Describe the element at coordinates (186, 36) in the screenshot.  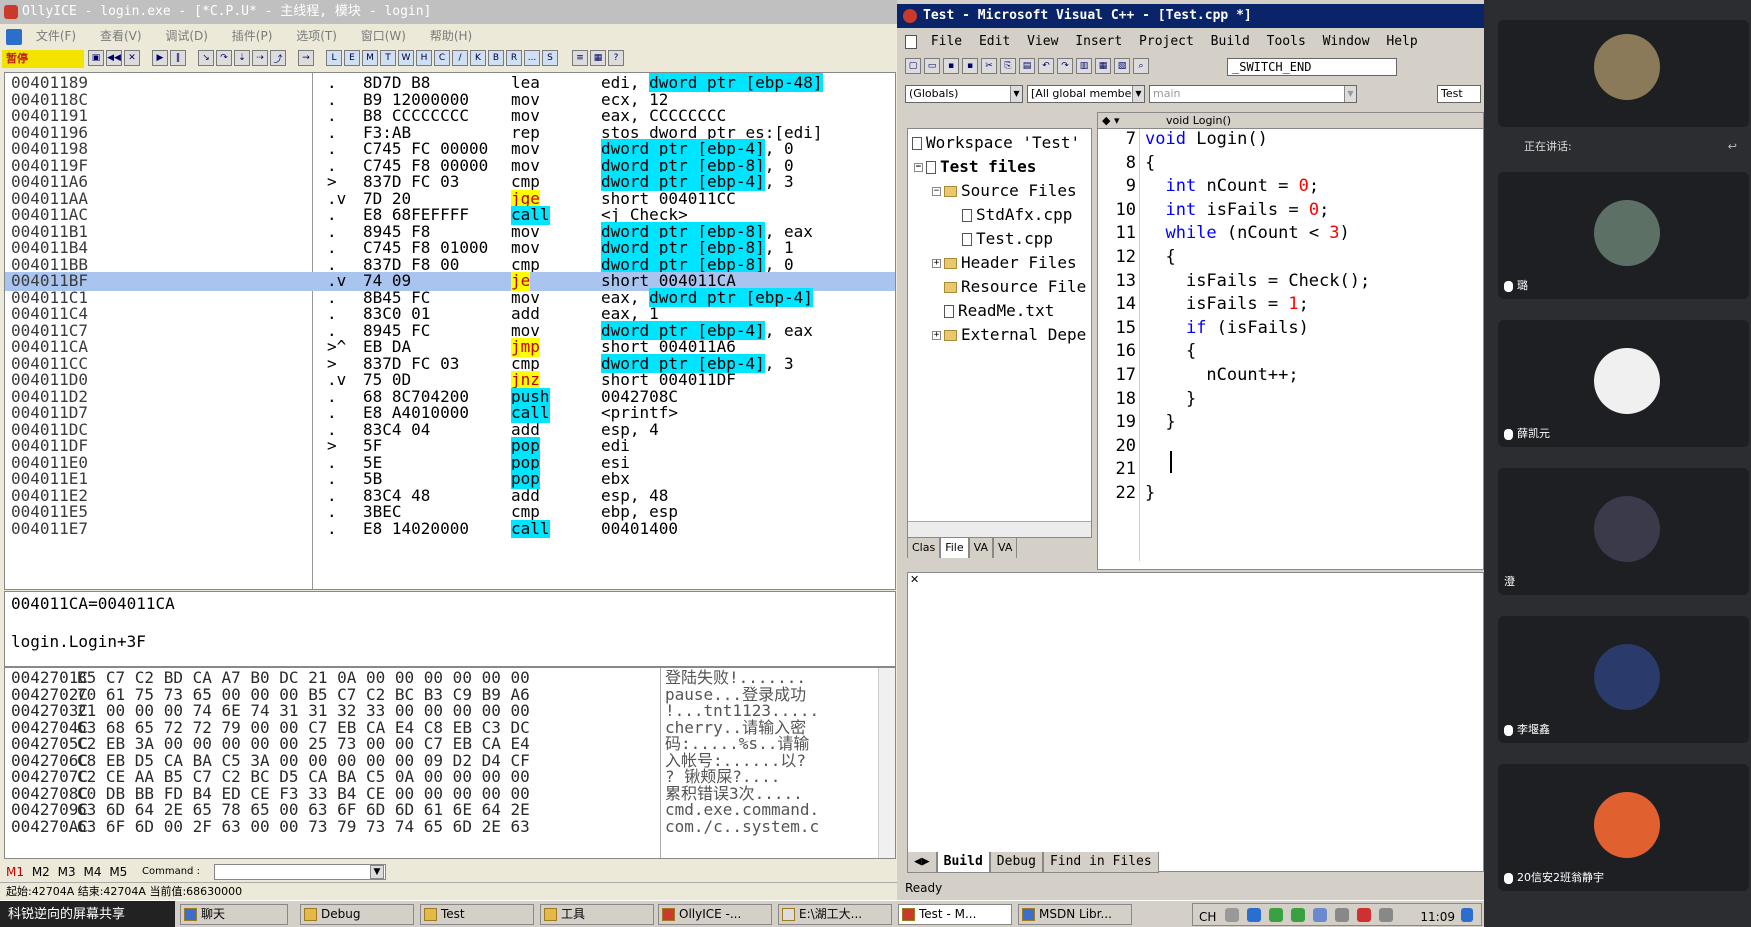
I see `menu-debug: 调试(D)` at that location.